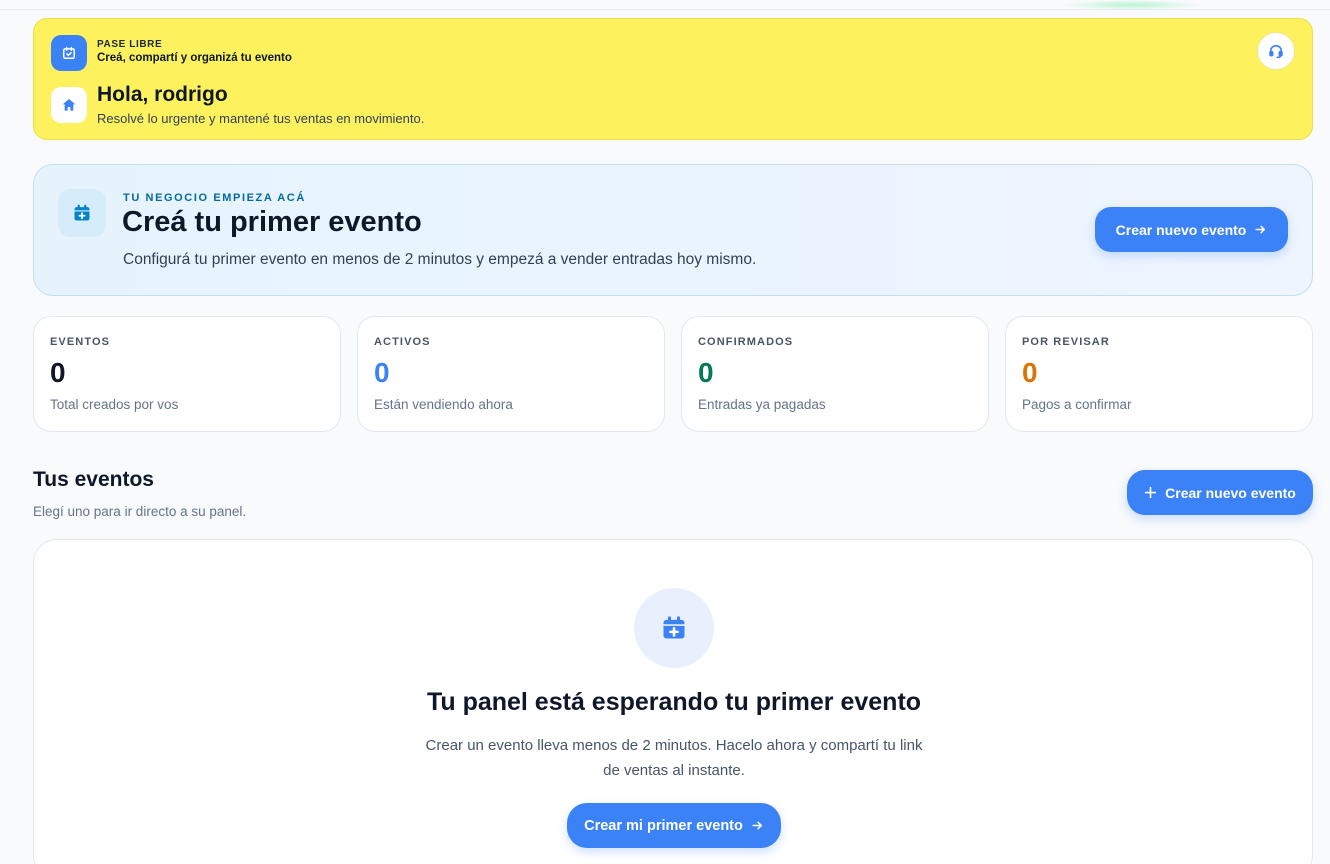 The image size is (1330, 864). I want to click on brand-kicker: PASE LIBRE, so click(130, 44).